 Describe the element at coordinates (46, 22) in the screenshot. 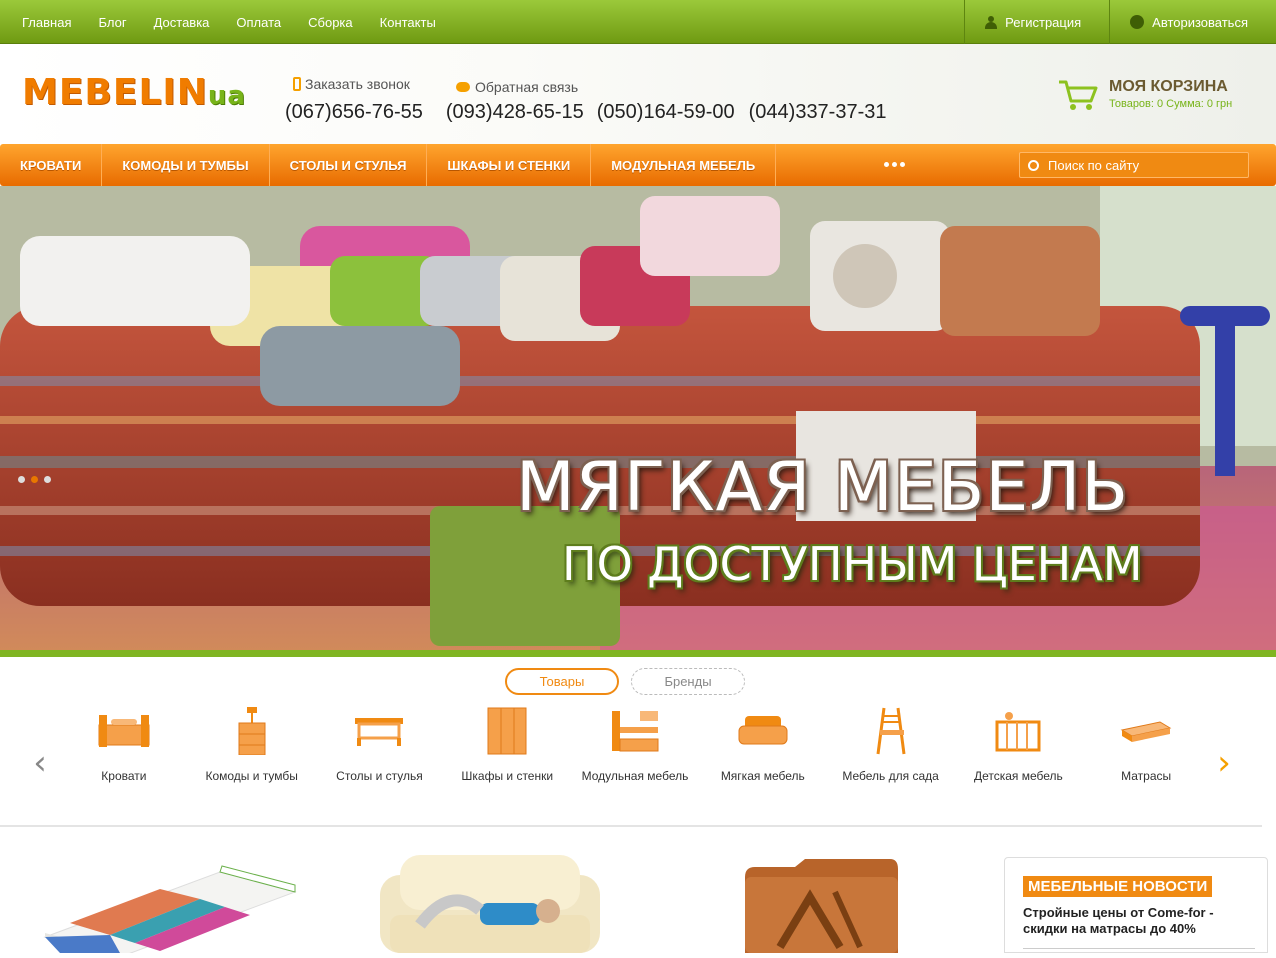

I see `nav-link-home: Главная` at that location.